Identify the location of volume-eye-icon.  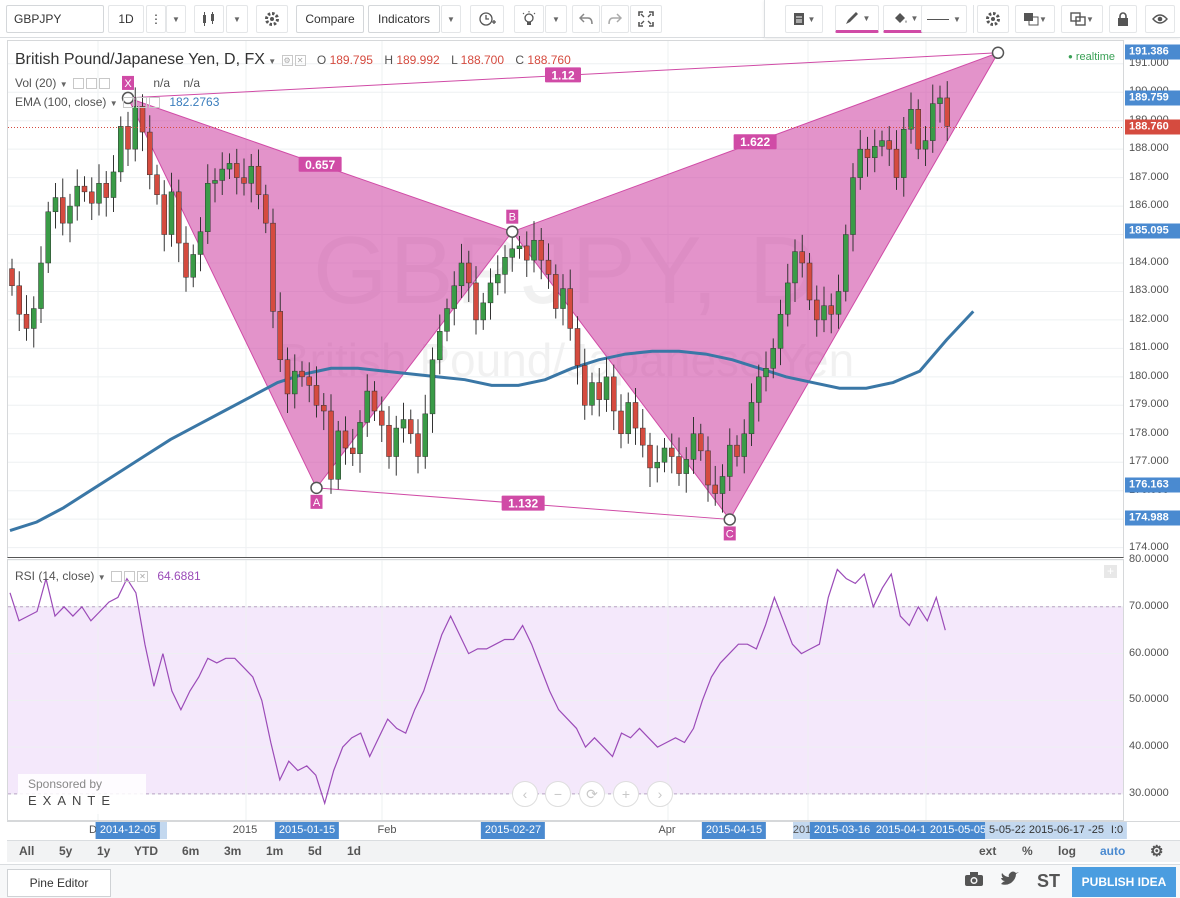
(78, 84).